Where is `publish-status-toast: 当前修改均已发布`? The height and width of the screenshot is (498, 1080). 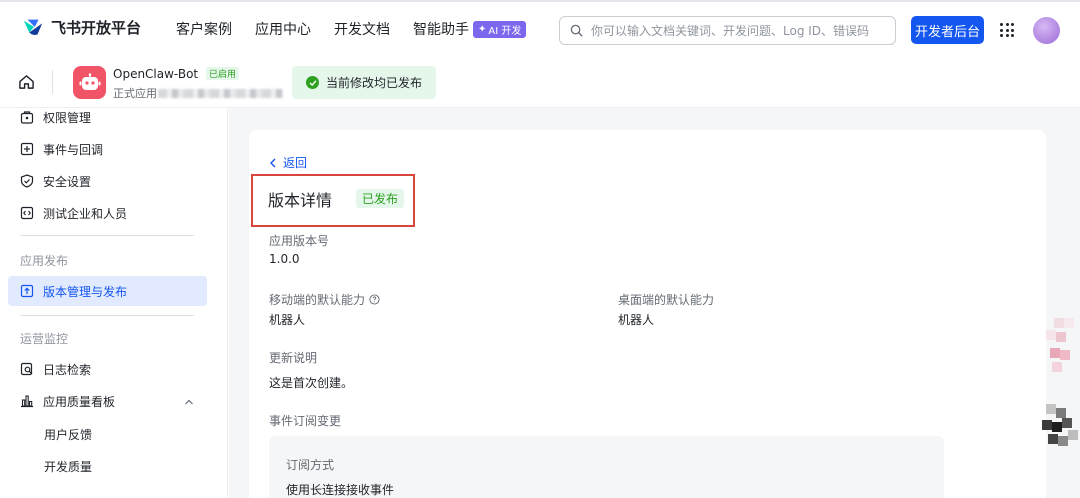
publish-status-toast: 当前修改均已发布 is located at coordinates (364, 82).